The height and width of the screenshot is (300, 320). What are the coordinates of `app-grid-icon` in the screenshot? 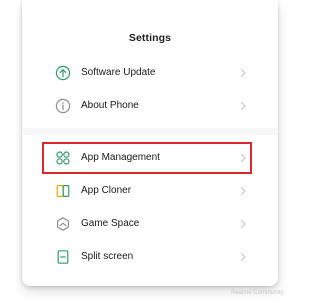 It's located at (63, 158).